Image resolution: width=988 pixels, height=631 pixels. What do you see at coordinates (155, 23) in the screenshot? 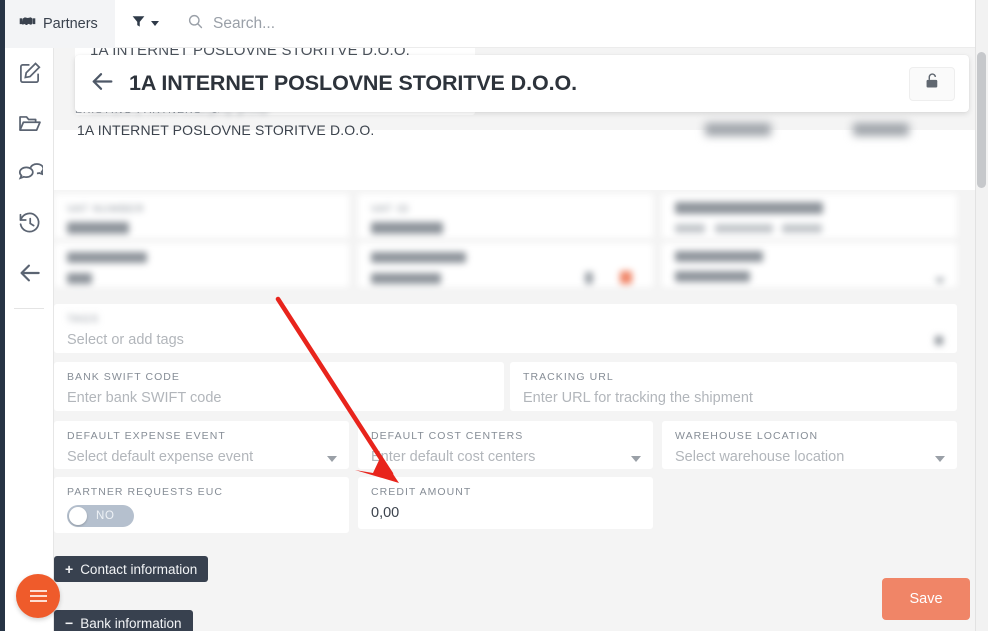
I see `chevron-down-icon` at bounding box center [155, 23].